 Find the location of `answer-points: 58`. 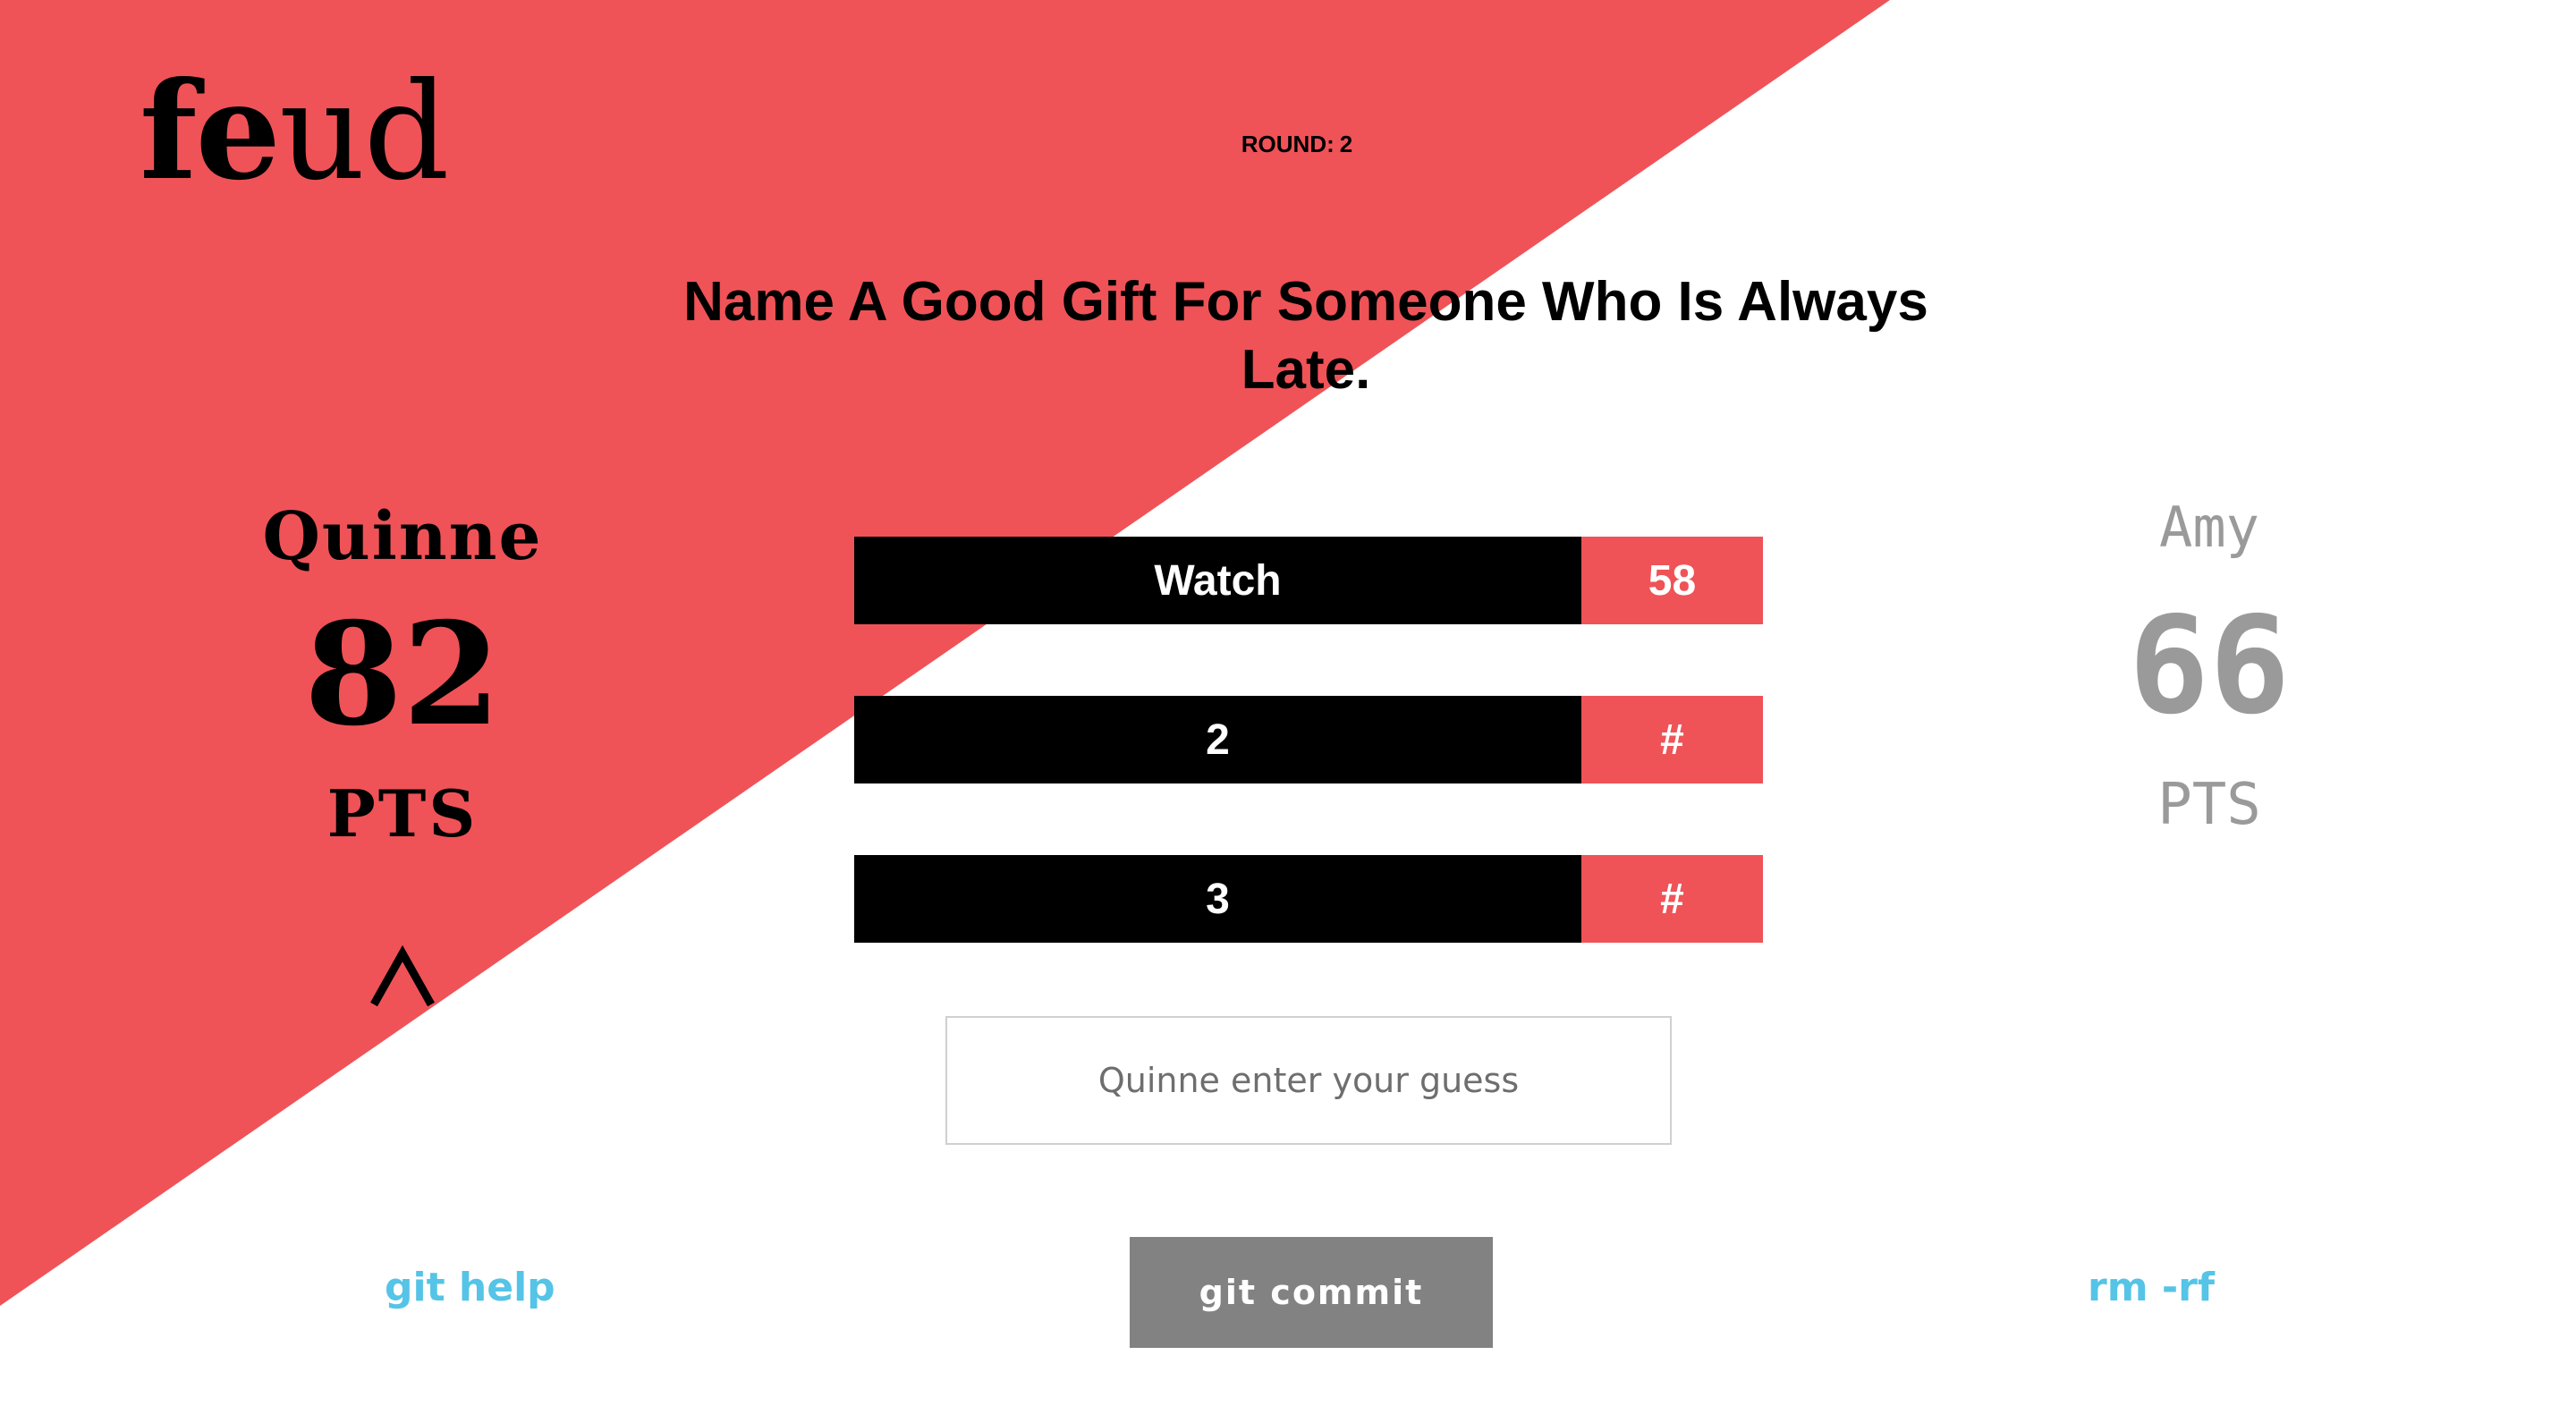

answer-points: 58 is located at coordinates (1672, 580).